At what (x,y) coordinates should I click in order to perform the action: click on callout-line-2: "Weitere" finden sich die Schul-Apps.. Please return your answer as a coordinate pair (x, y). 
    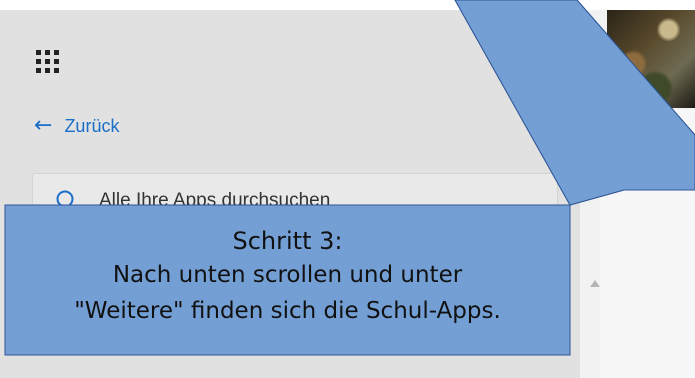
    Looking at the image, I should click on (287, 311).